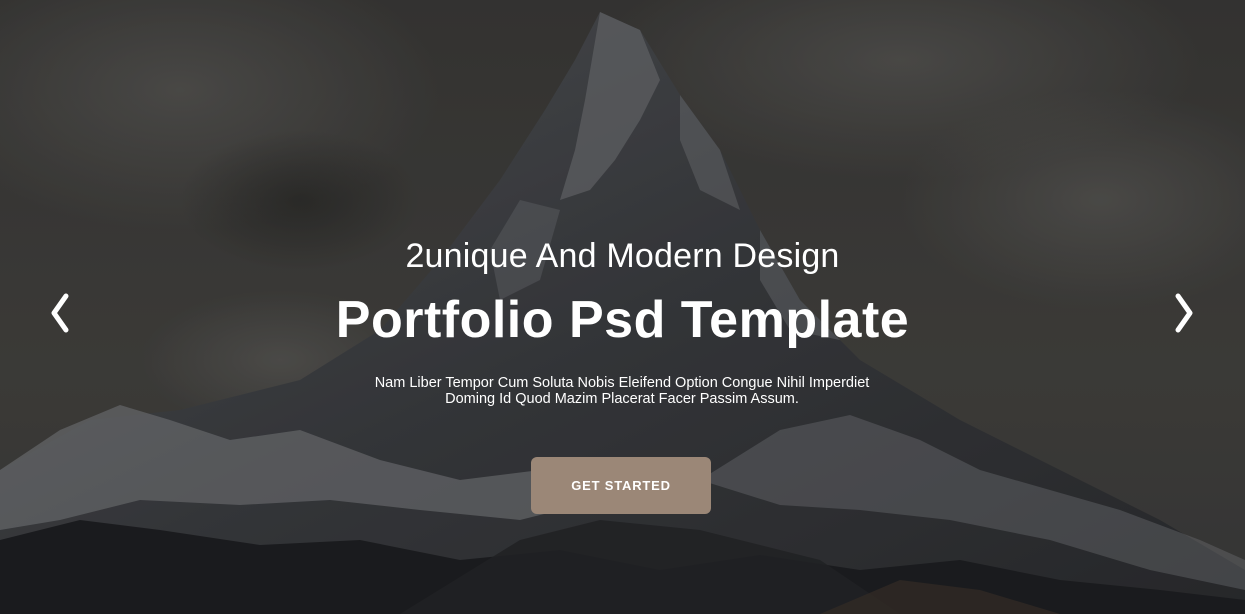 The width and height of the screenshot is (1245, 614). I want to click on chevron-left-icon, so click(60, 313).